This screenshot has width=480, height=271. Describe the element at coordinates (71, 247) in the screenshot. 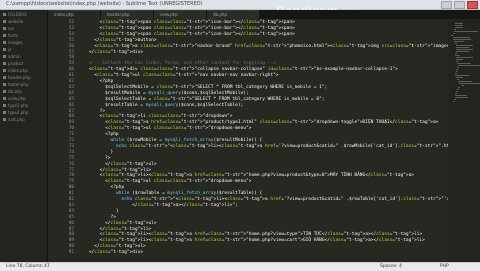

I see `line-number: 90` at that location.